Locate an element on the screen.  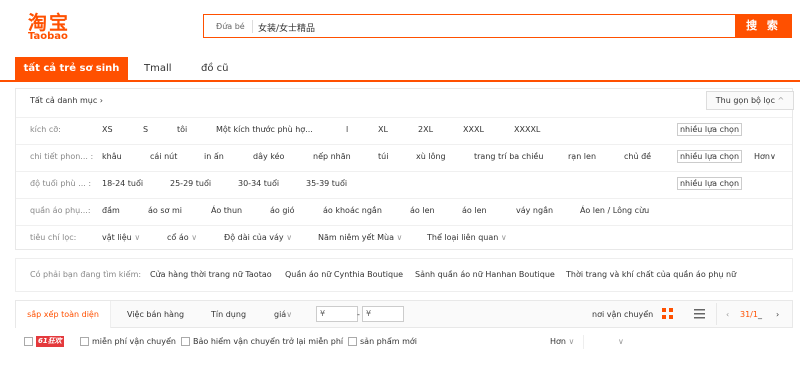
filter-option: tôi is located at coordinates (182, 129).